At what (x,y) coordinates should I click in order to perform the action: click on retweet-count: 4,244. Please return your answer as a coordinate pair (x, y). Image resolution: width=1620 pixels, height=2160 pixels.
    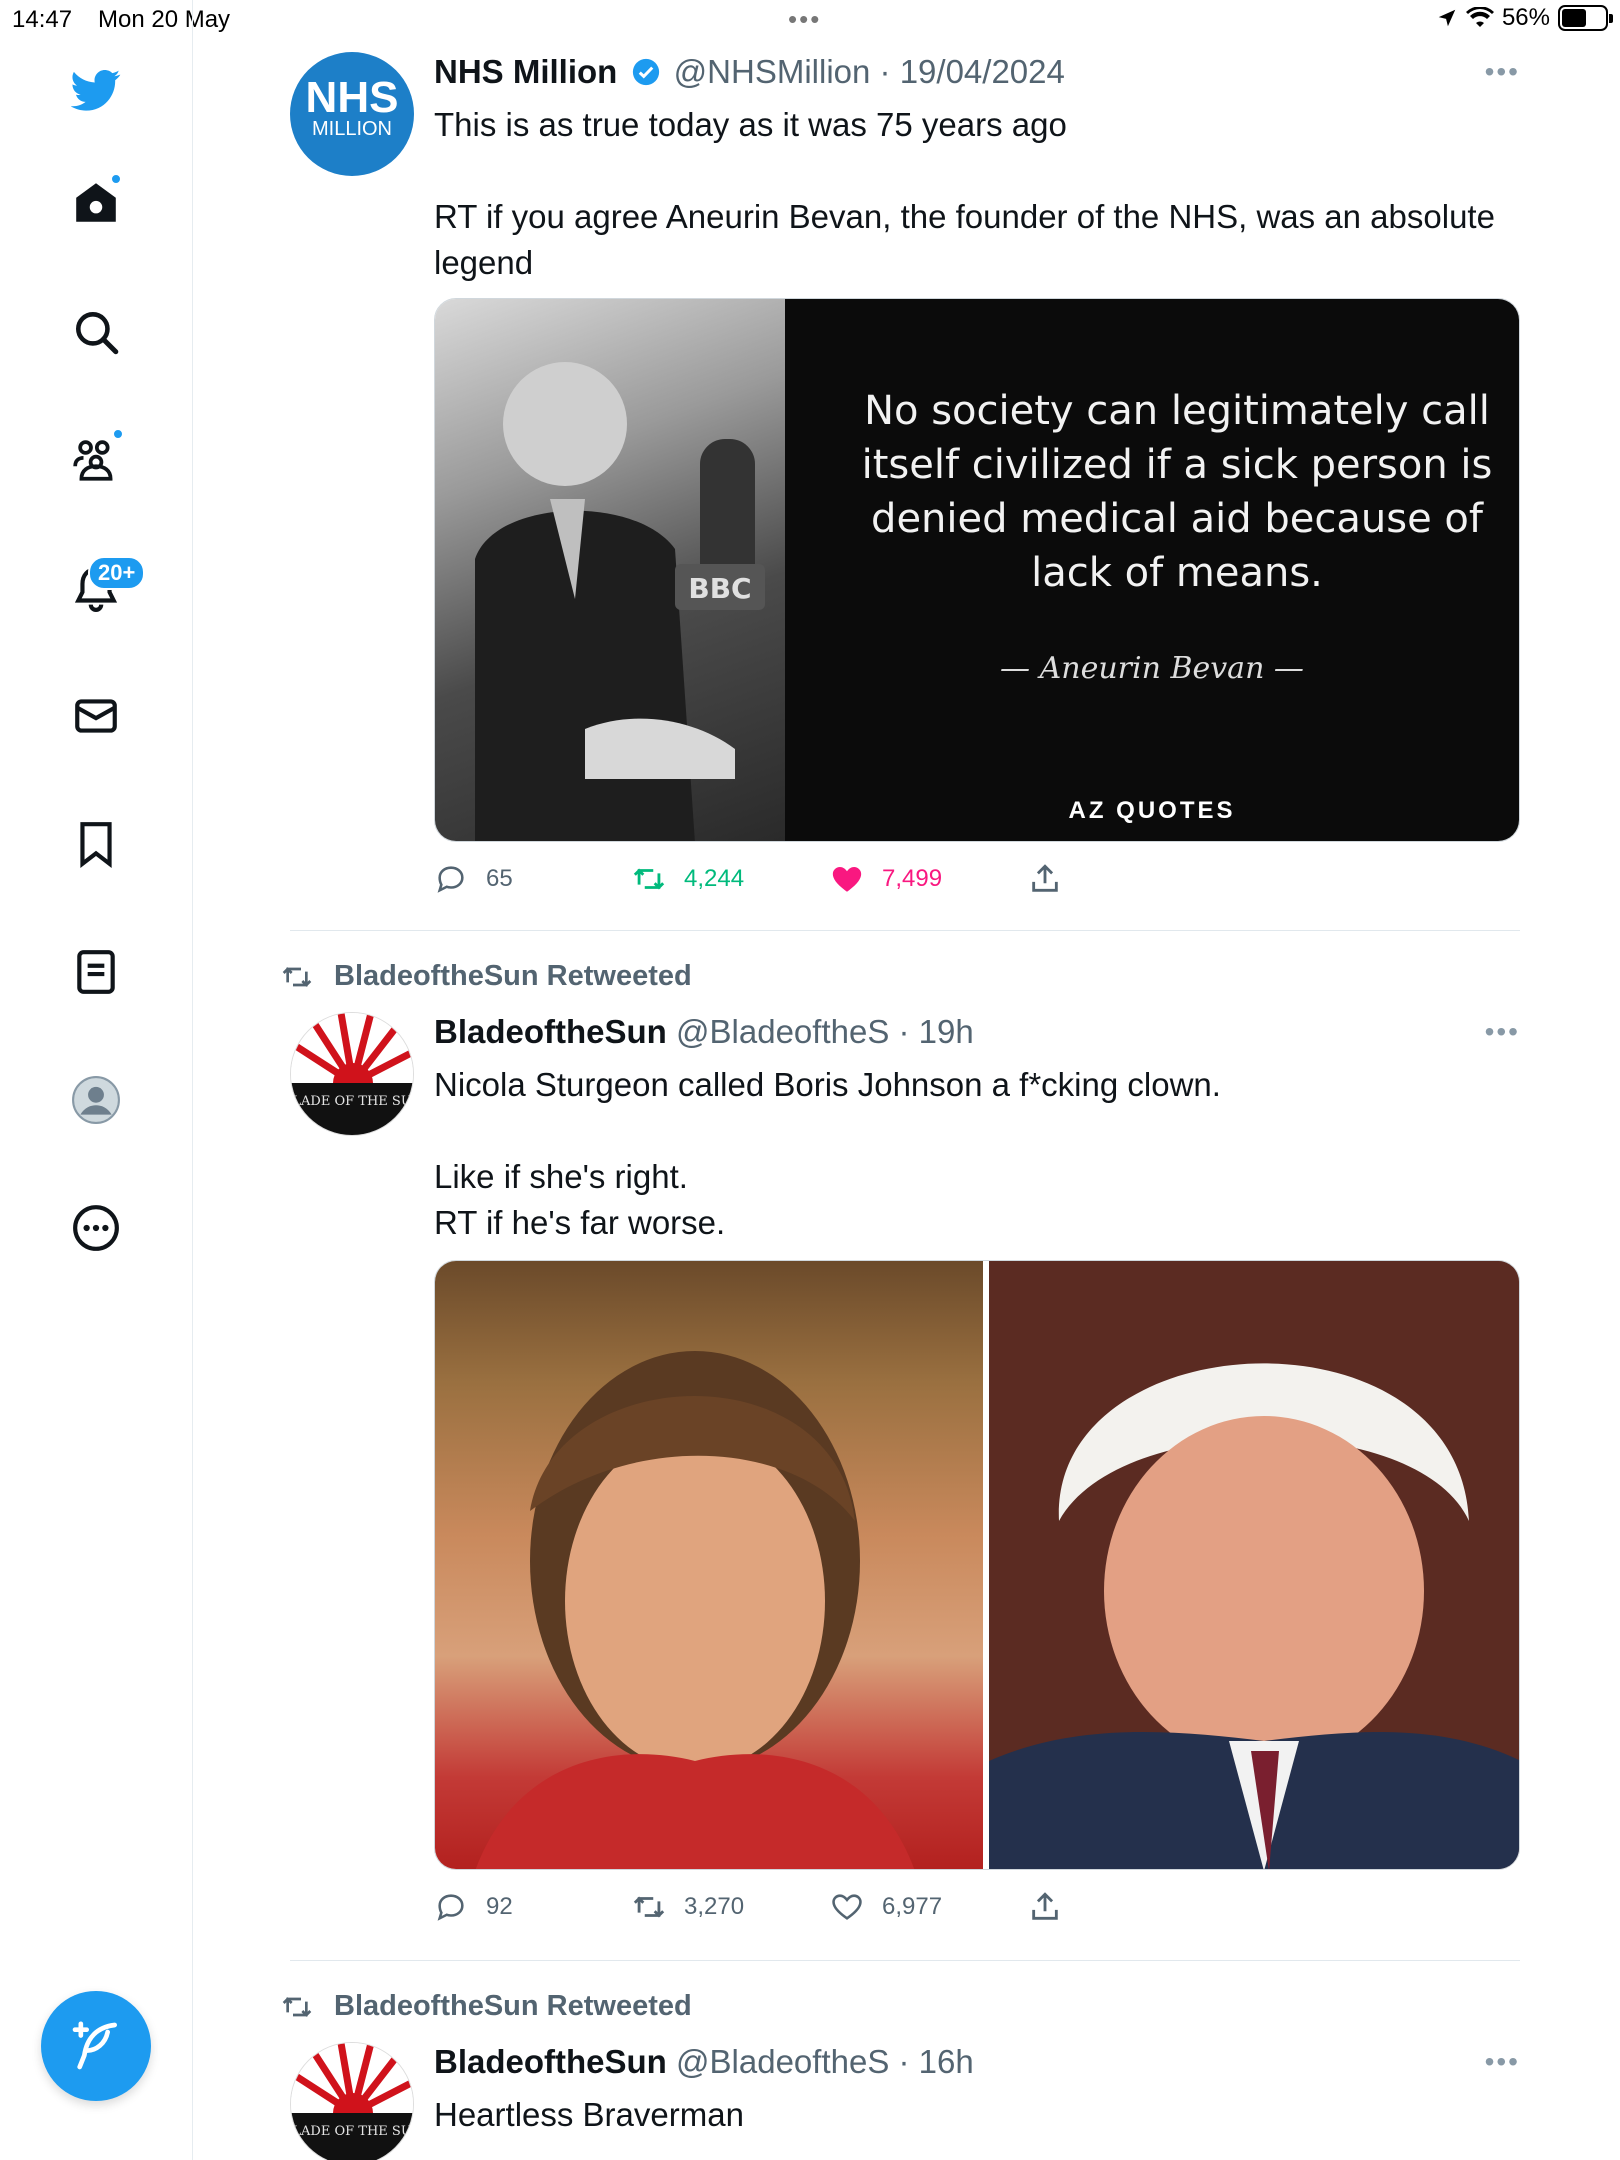
    Looking at the image, I should click on (714, 878).